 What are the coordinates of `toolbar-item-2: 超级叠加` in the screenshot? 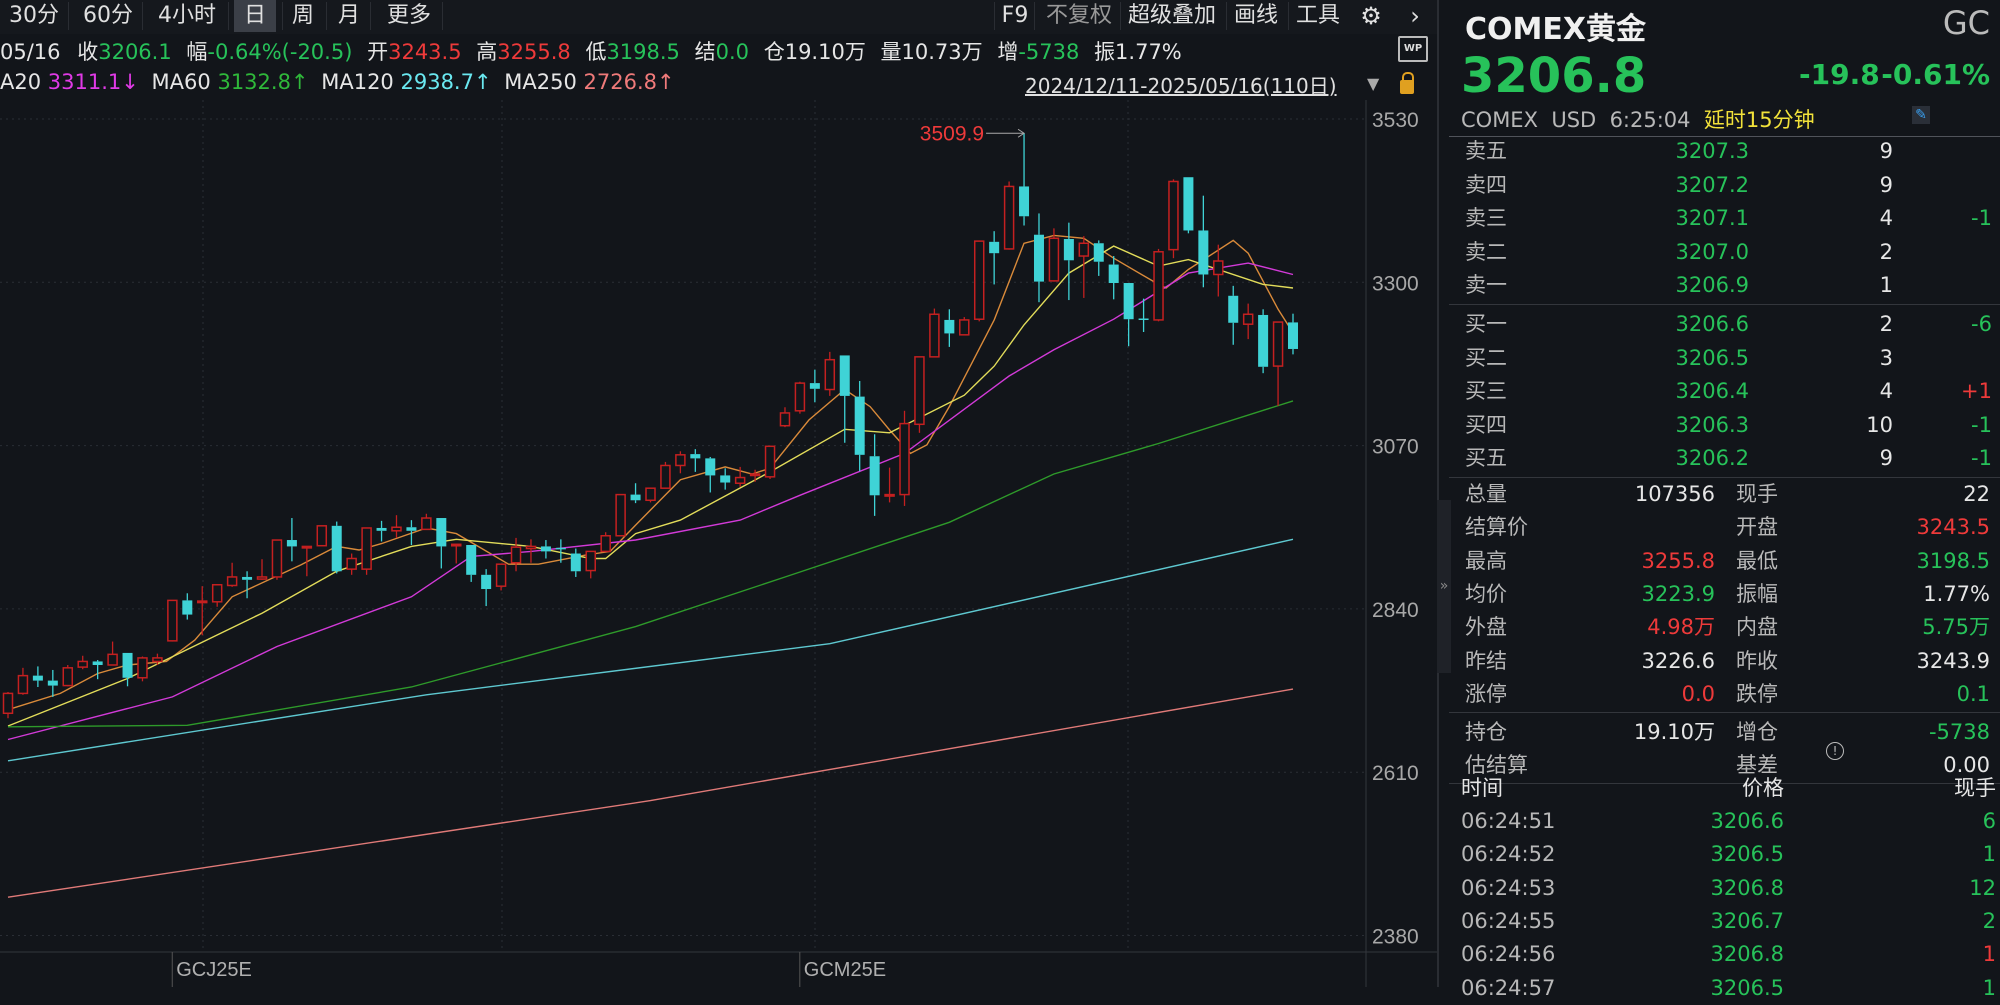 It's located at (1172, 16).